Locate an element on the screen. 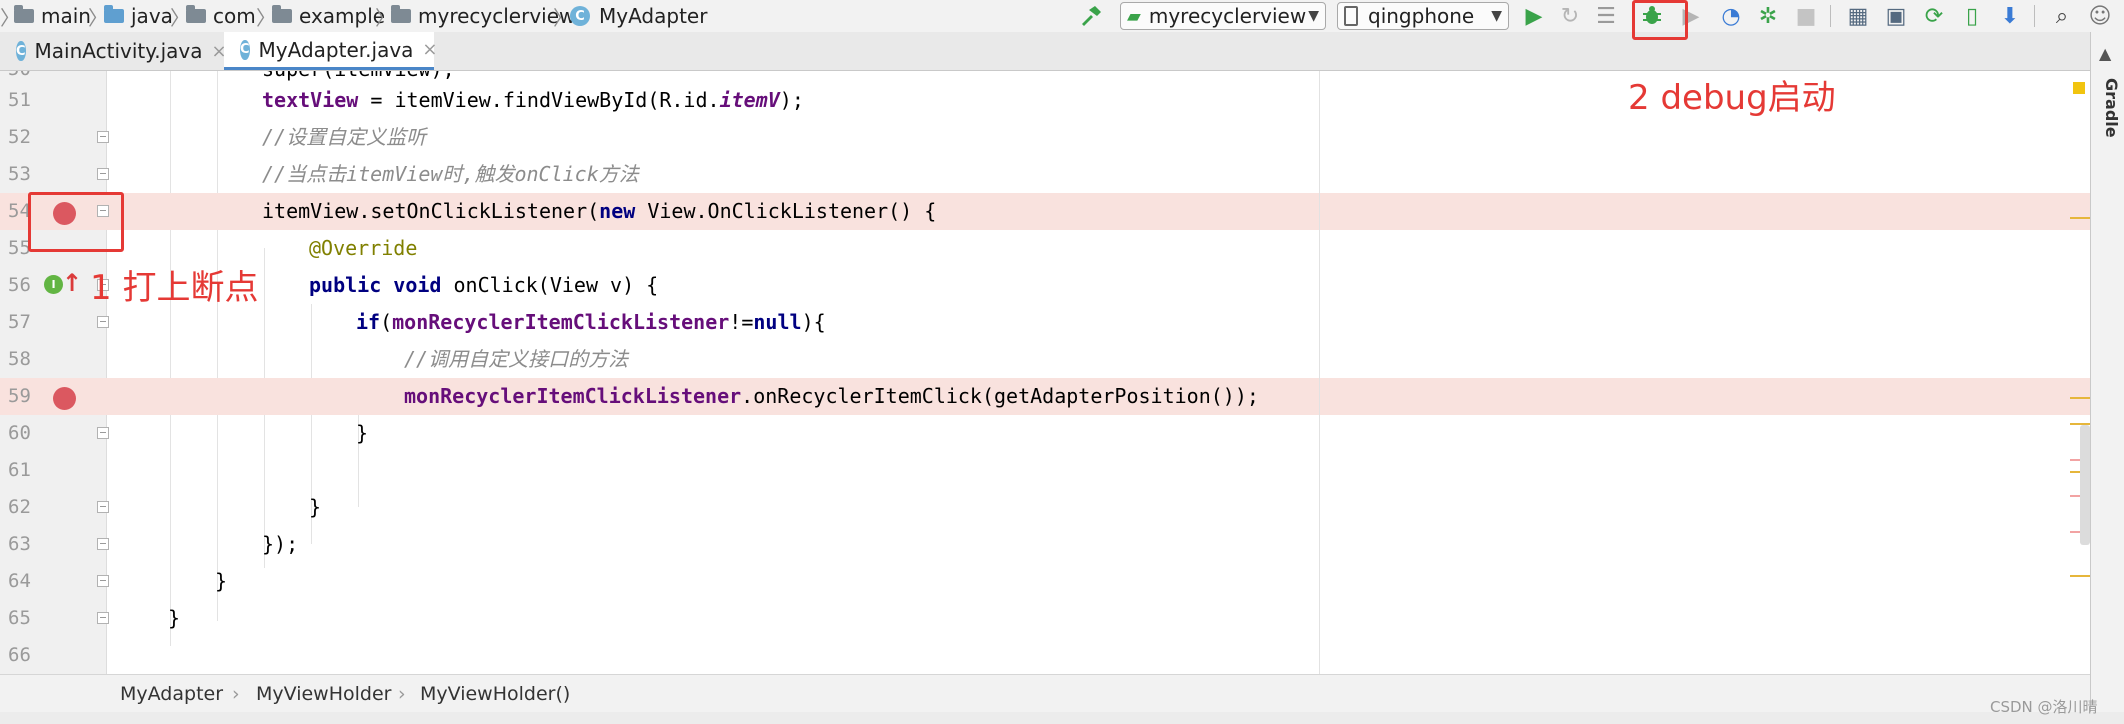  code-line: 56 I ↑ public void onClick(View v) { is located at coordinates (1045, 285).